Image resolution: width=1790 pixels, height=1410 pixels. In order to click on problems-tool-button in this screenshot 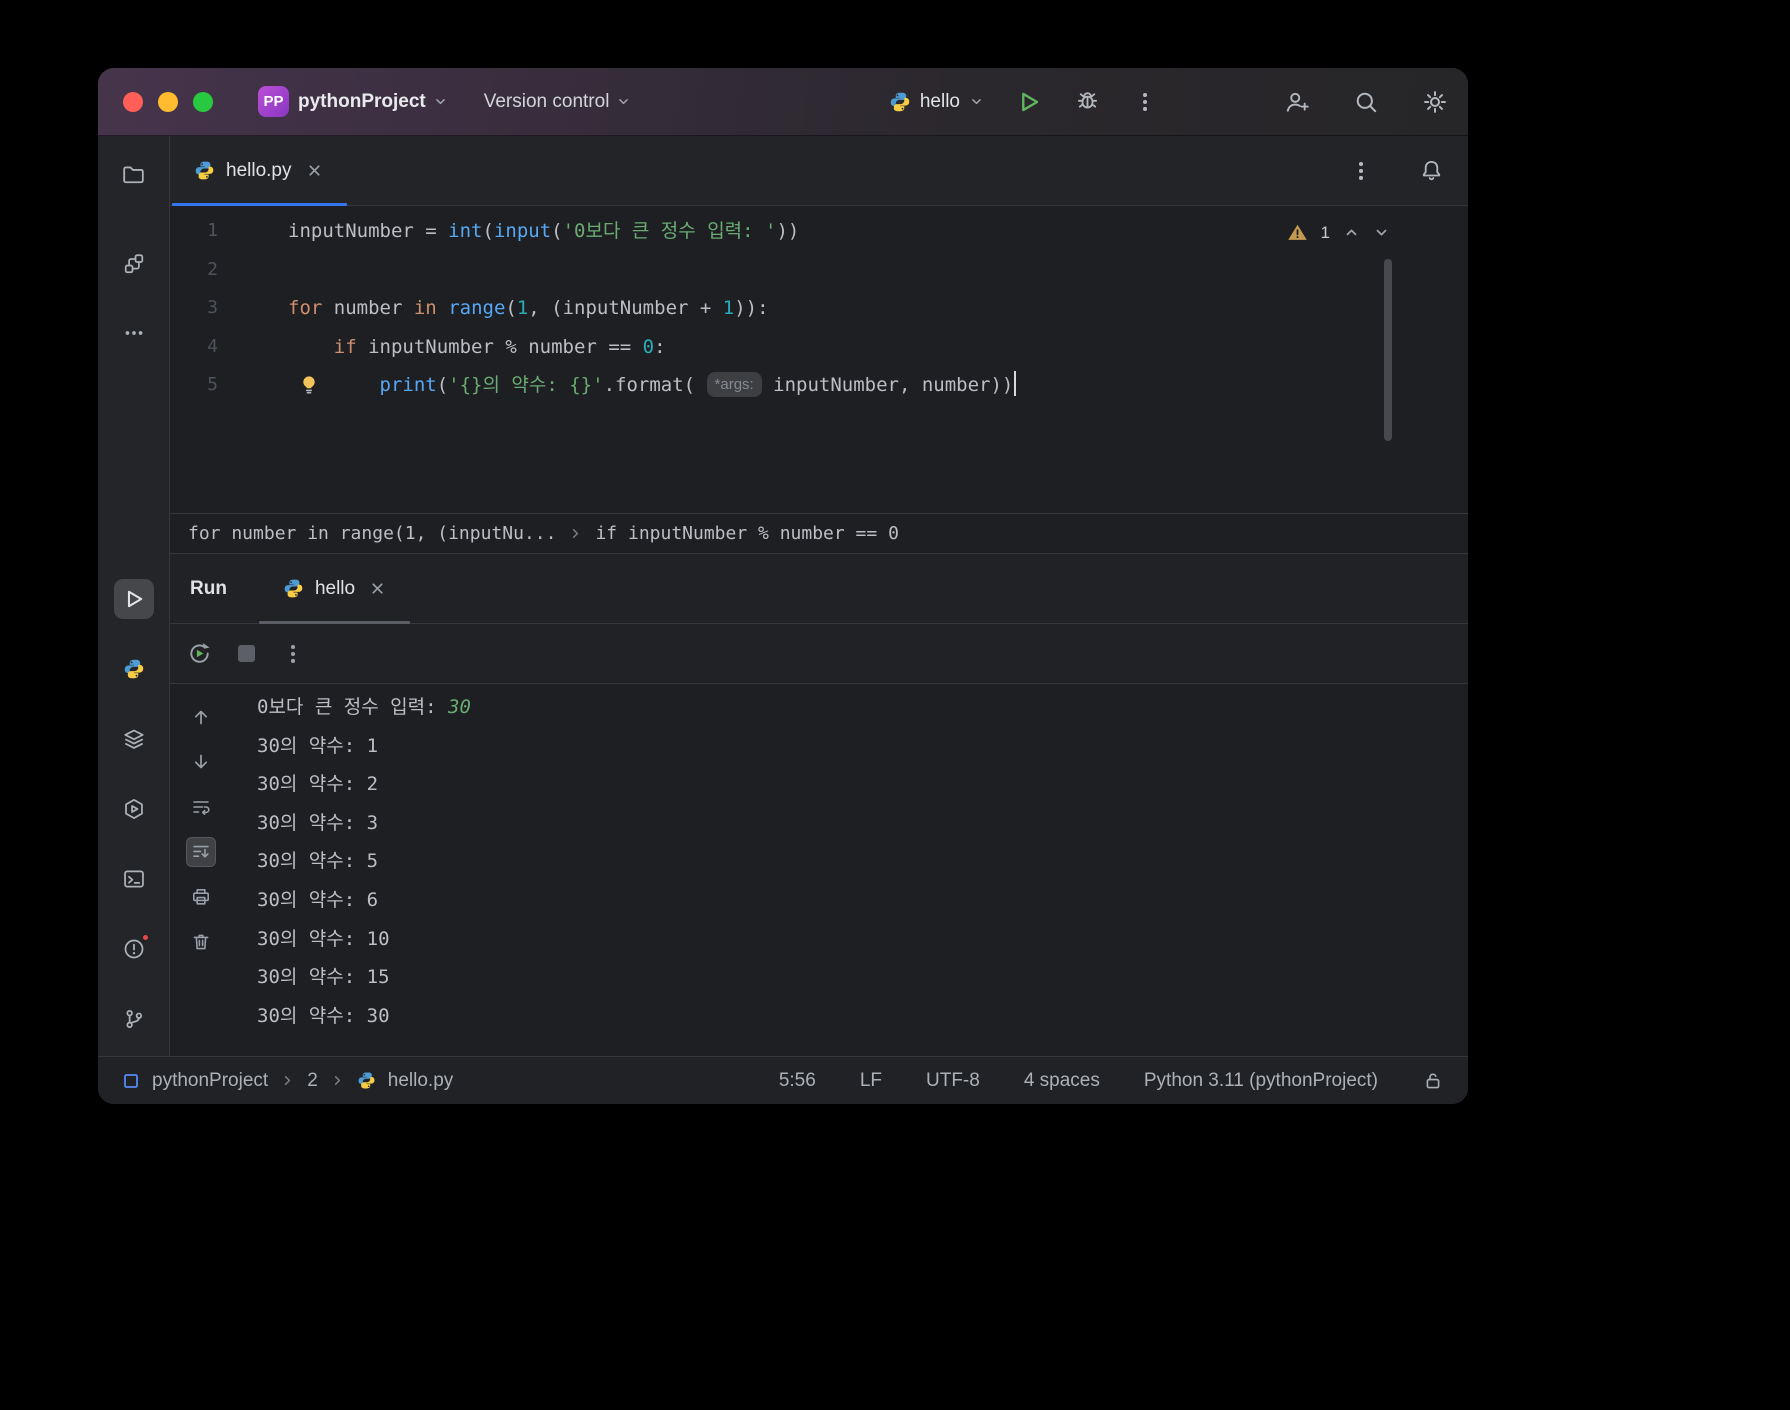, I will do `click(134, 949)`.